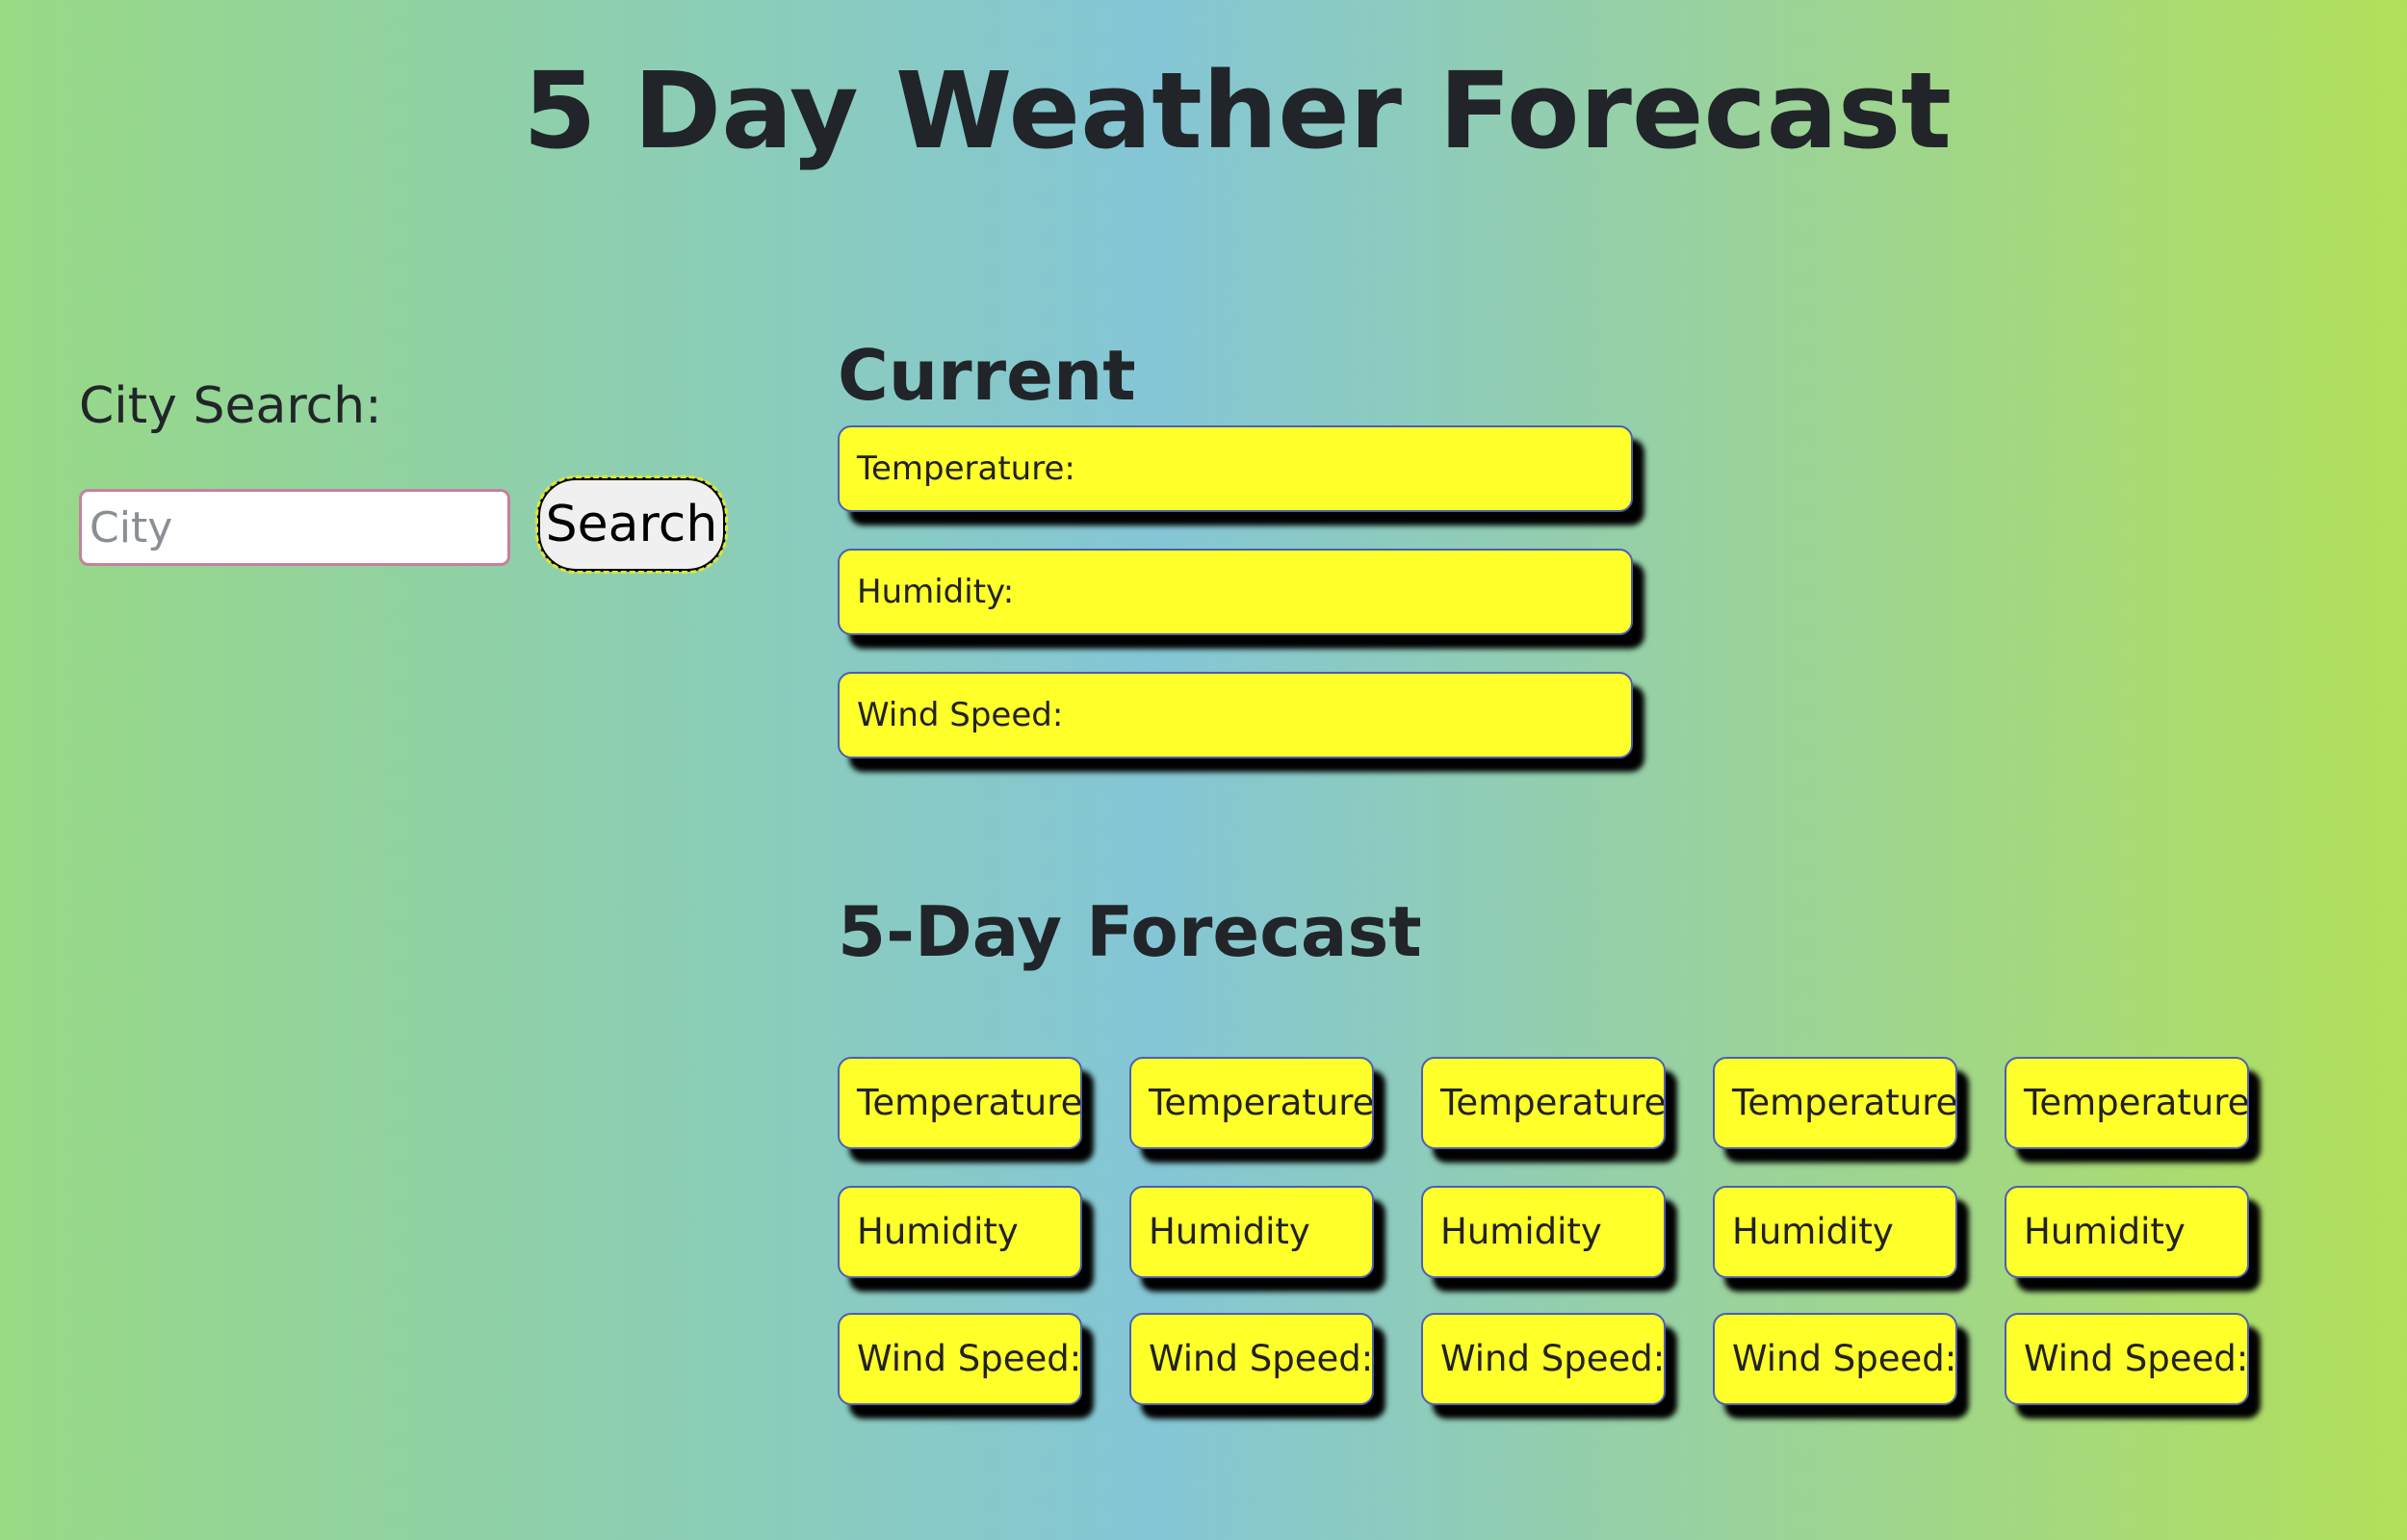  Describe the element at coordinates (1251, 1103) in the screenshot. I see `forecast-day-2-temperature: Temperature:` at that location.